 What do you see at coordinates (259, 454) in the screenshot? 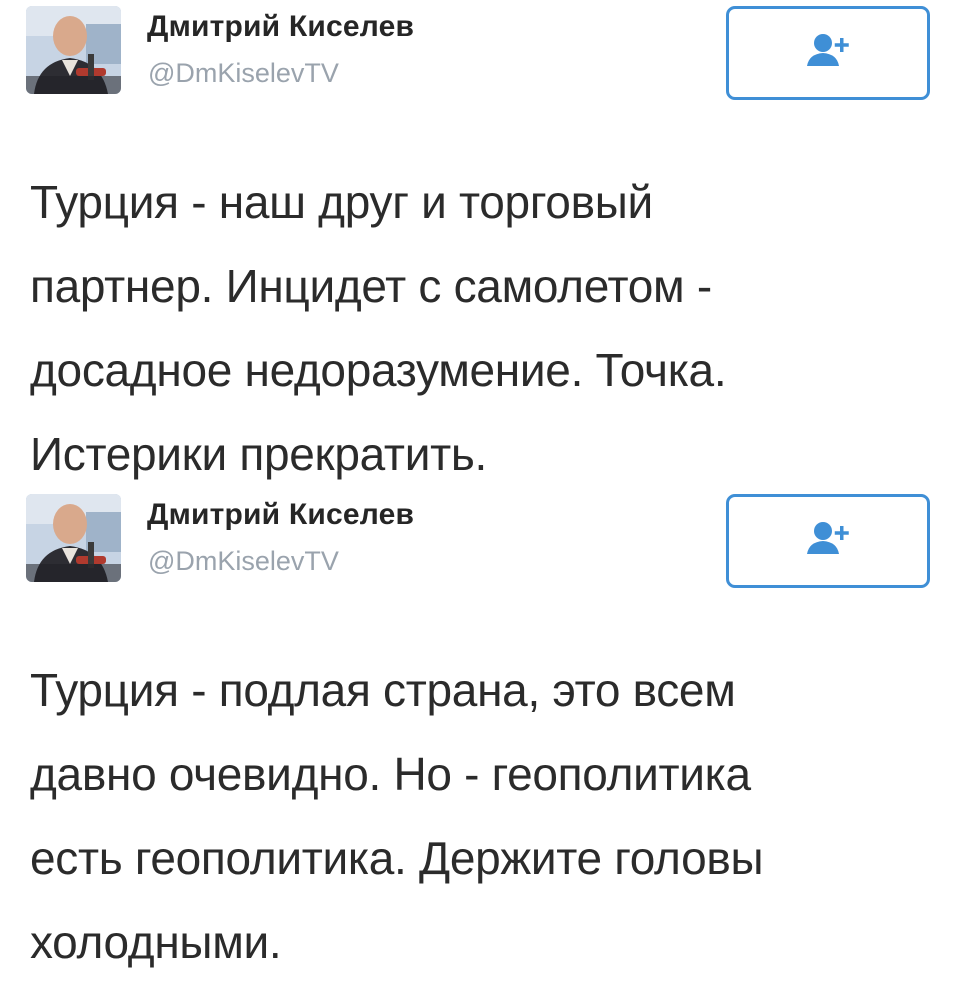
I see `tweet-text-line: Истерики прекратить.` at bounding box center [259, 454].